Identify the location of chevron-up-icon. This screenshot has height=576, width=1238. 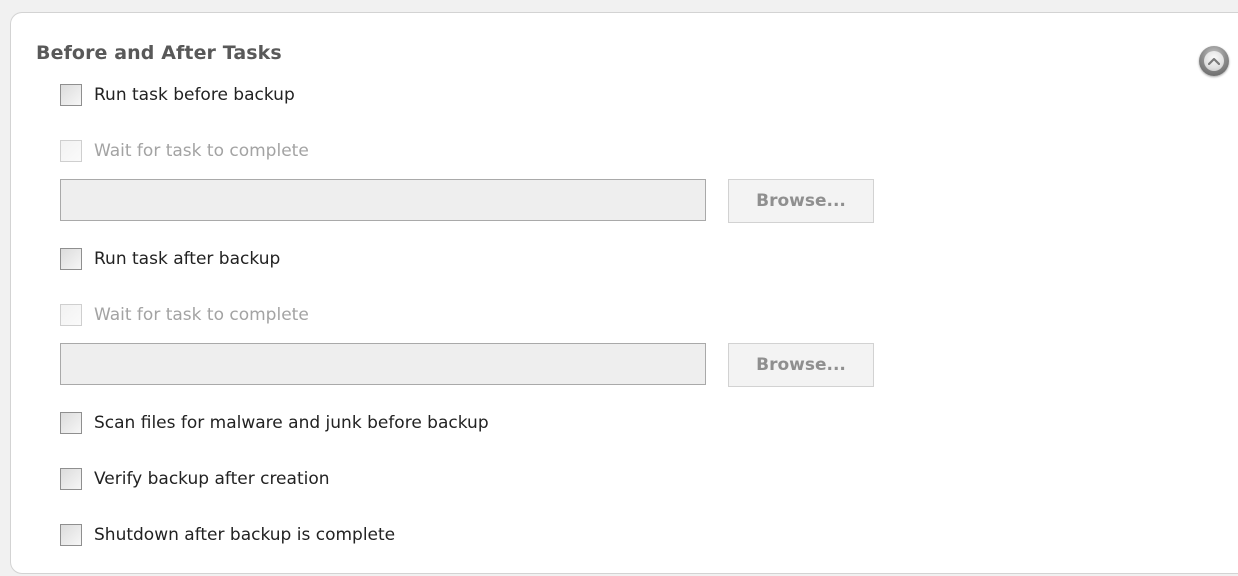
(1214, 61).